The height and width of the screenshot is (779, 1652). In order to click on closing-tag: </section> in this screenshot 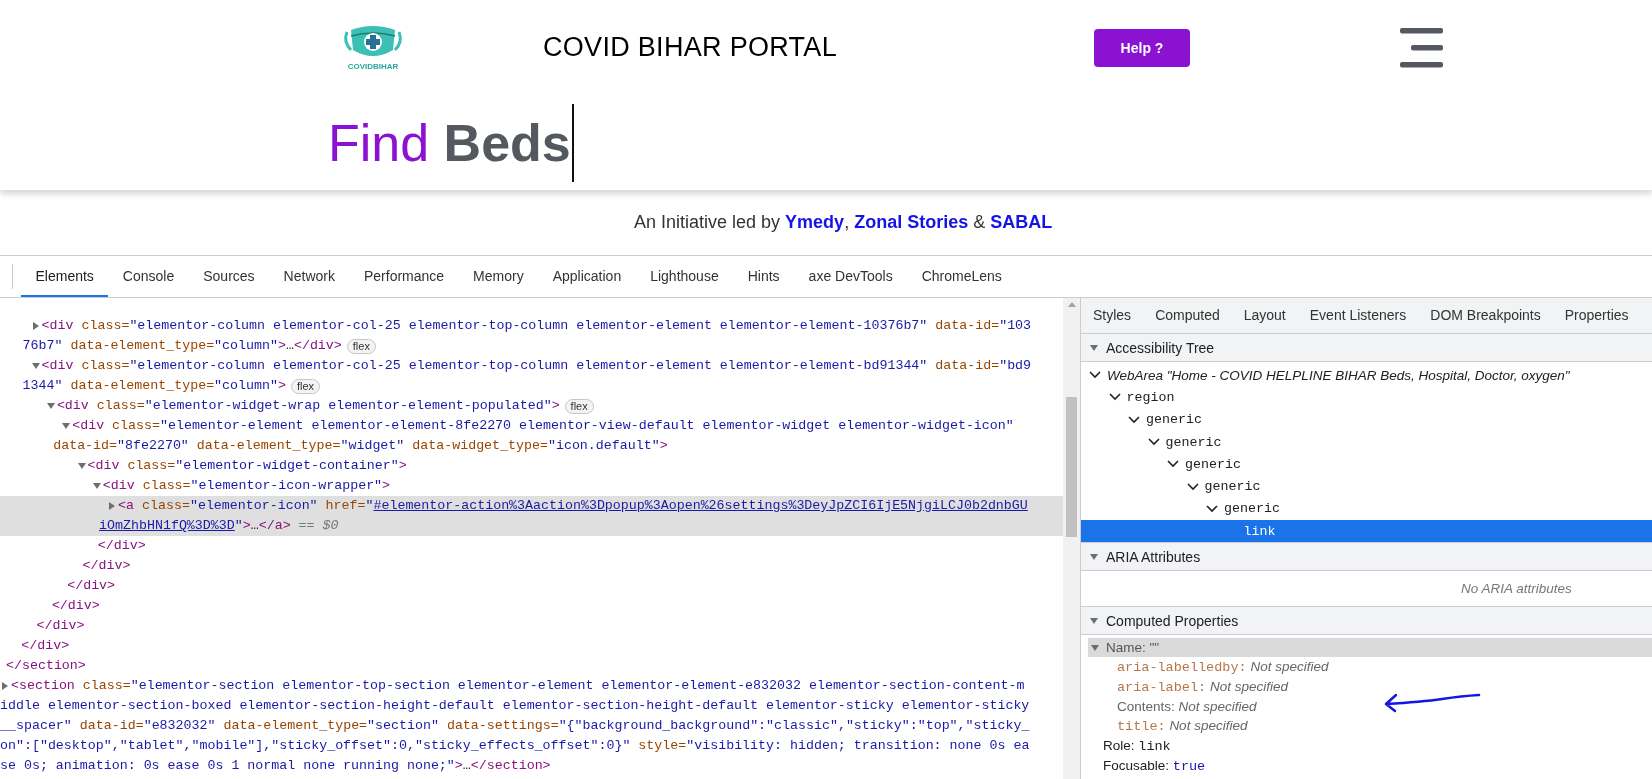, I will do `click(46, 666)`.